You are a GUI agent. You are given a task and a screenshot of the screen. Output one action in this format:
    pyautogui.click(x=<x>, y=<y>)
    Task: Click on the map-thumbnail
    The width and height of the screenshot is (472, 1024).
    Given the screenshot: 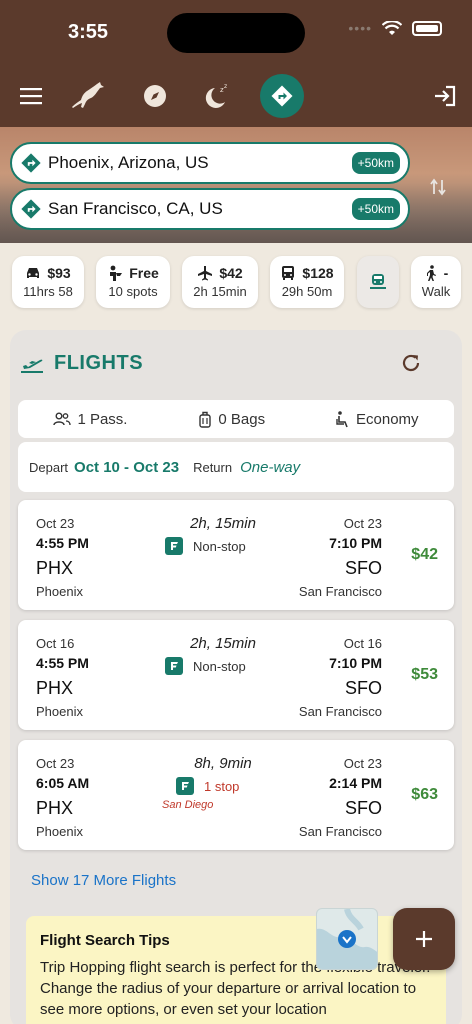 What is the action you would take?
    pyautogui.click(x=347, y=939)
    